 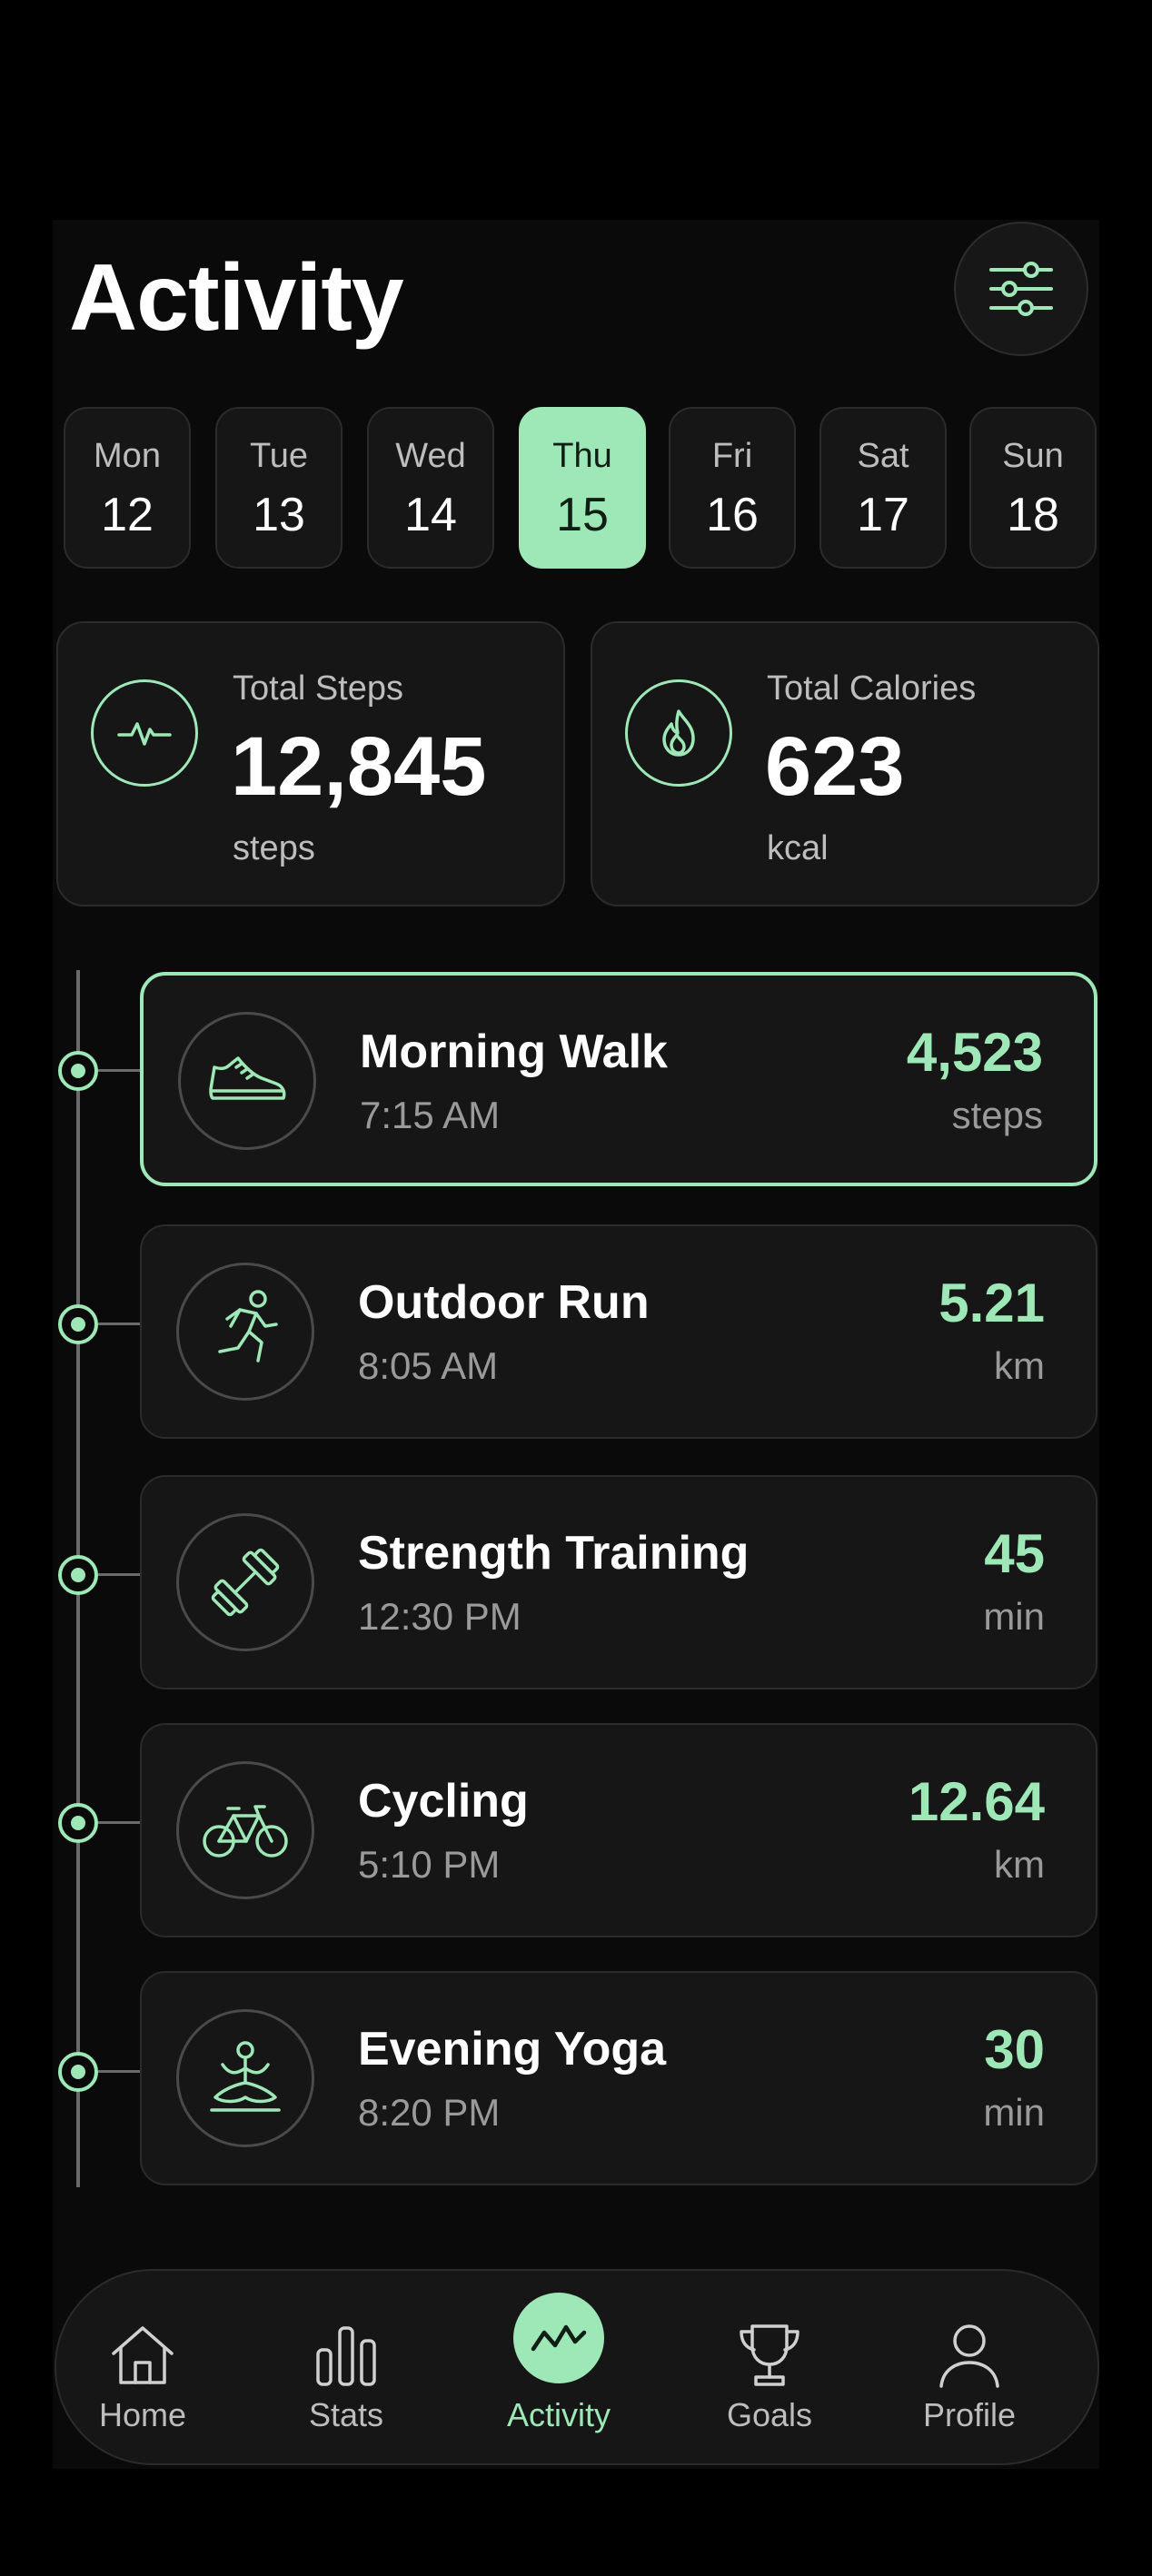 I want to click on runner-icon, so click(x=245, y=1332).